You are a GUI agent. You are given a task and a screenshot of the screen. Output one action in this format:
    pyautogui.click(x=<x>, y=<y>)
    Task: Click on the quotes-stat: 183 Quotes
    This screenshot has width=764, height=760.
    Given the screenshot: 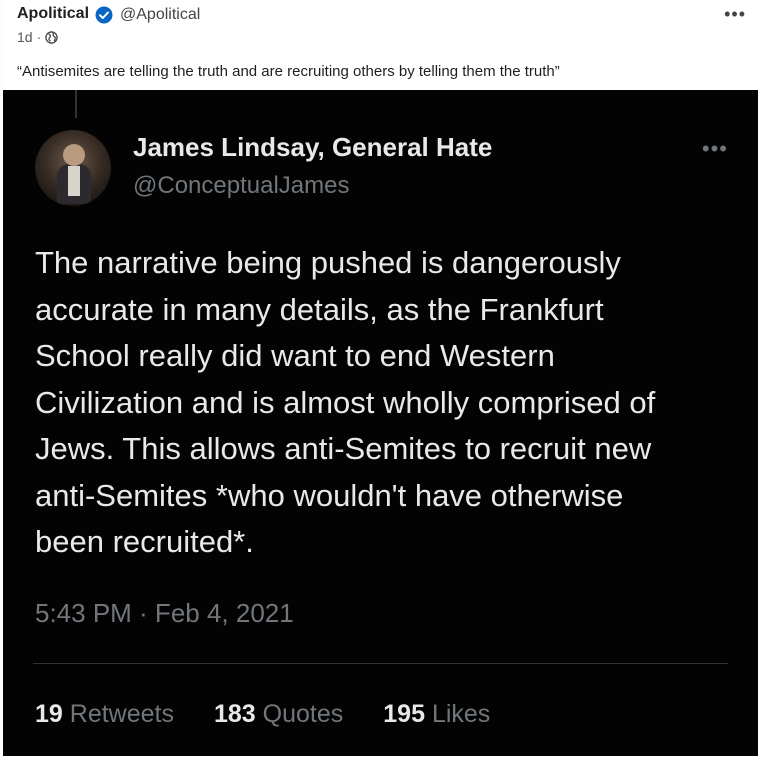 What is the action you would take?
    pyautogui.click(x=278, y=714)
    